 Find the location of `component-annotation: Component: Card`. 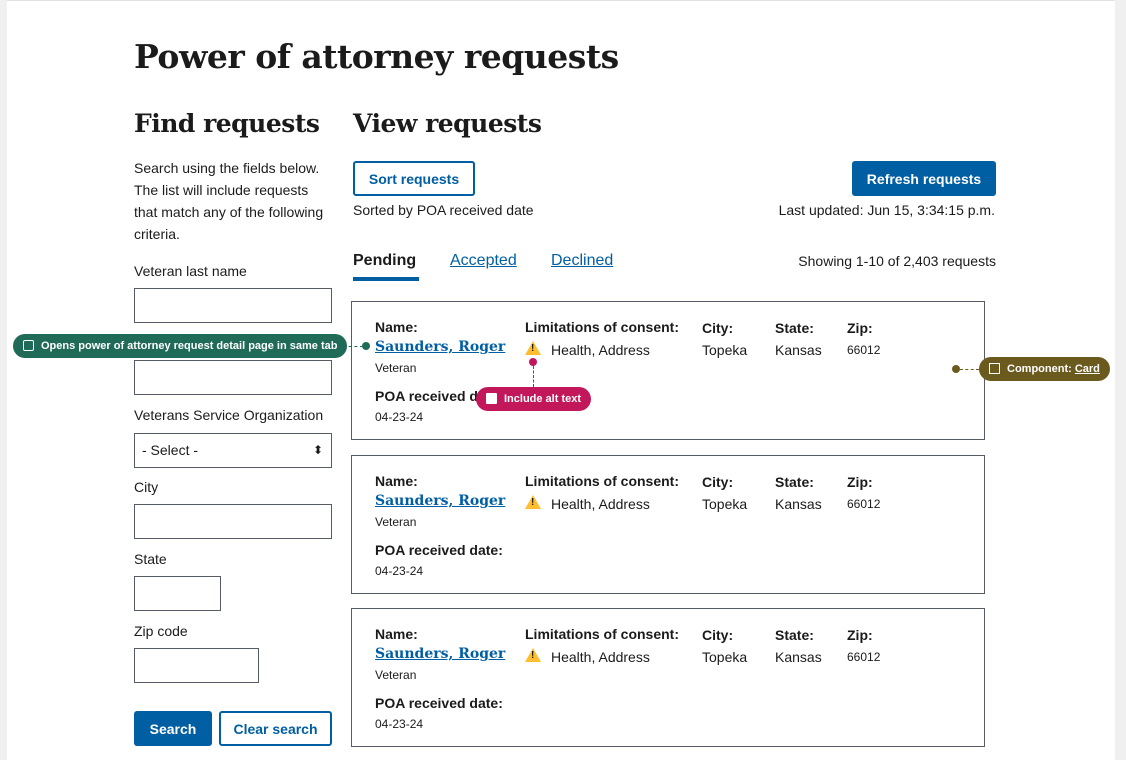

component-annotation: Component: Card is located at coordinates (1044, 369).